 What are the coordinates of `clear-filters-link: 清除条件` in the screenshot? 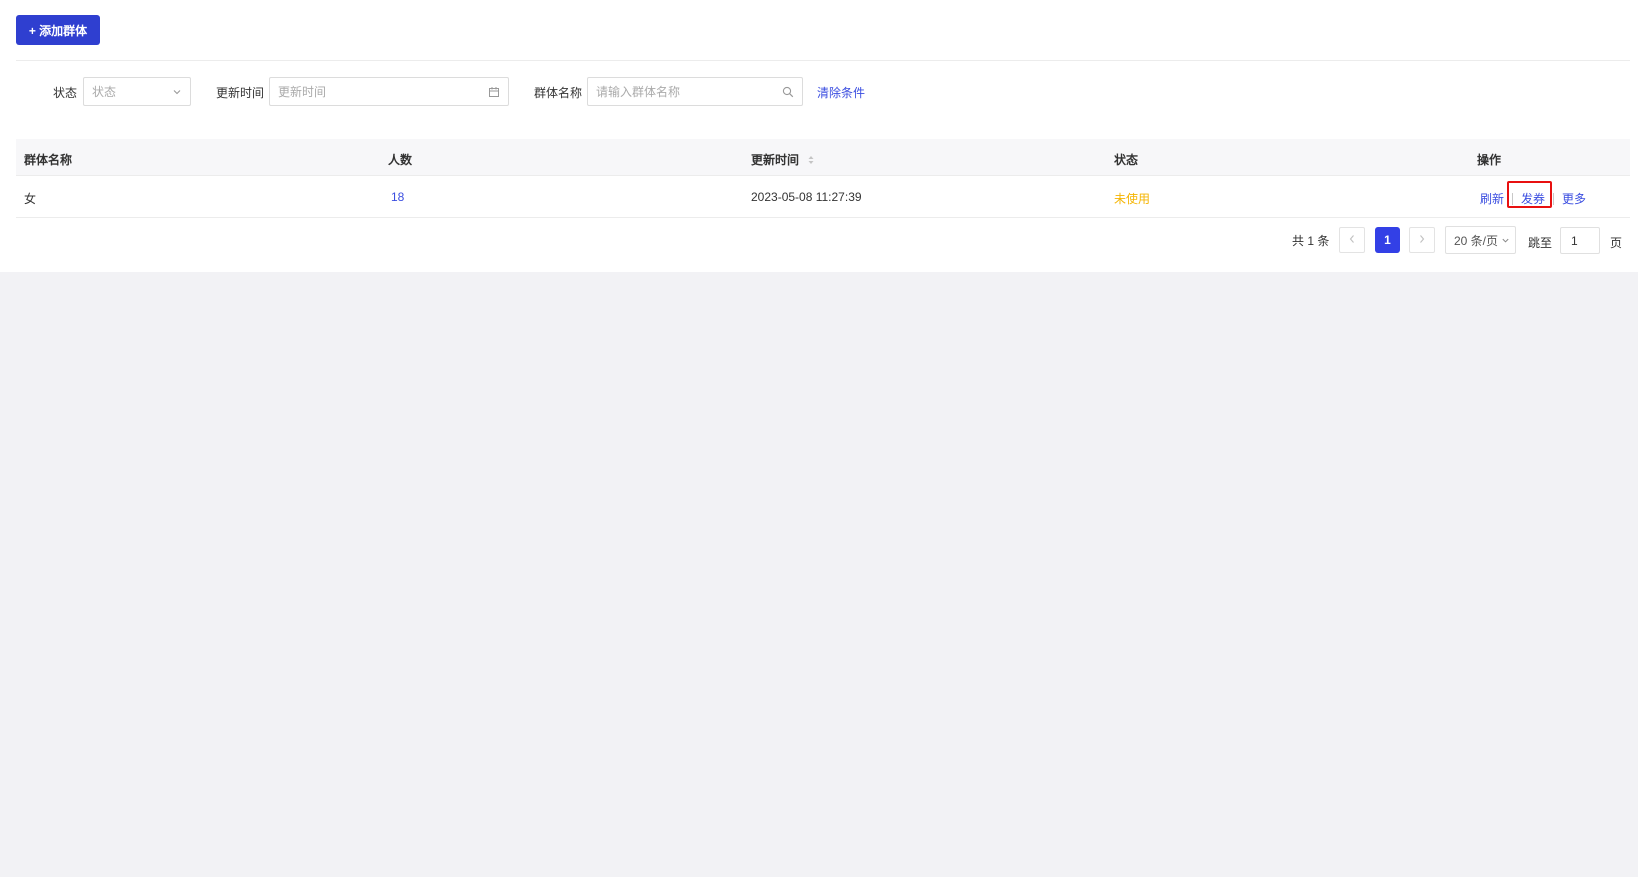 It's located at (841, 92).